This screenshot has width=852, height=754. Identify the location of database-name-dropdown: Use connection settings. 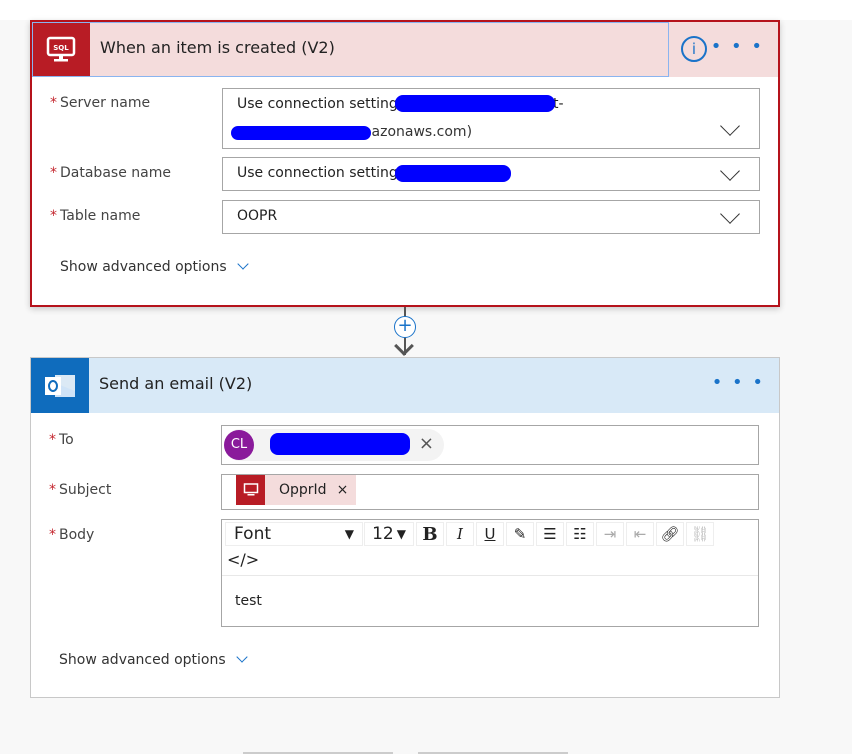
(491, 174).